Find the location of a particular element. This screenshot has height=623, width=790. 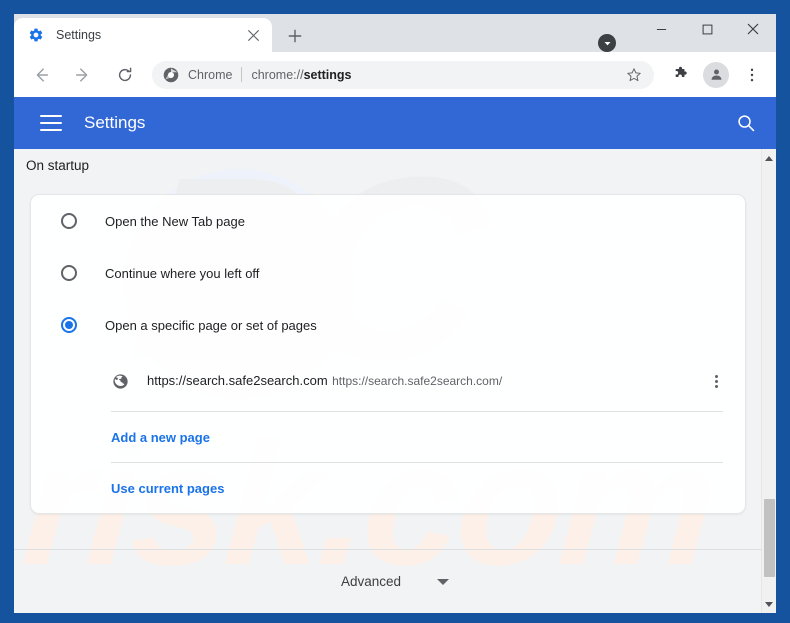

search-icon is located at coordinates (746, 123).